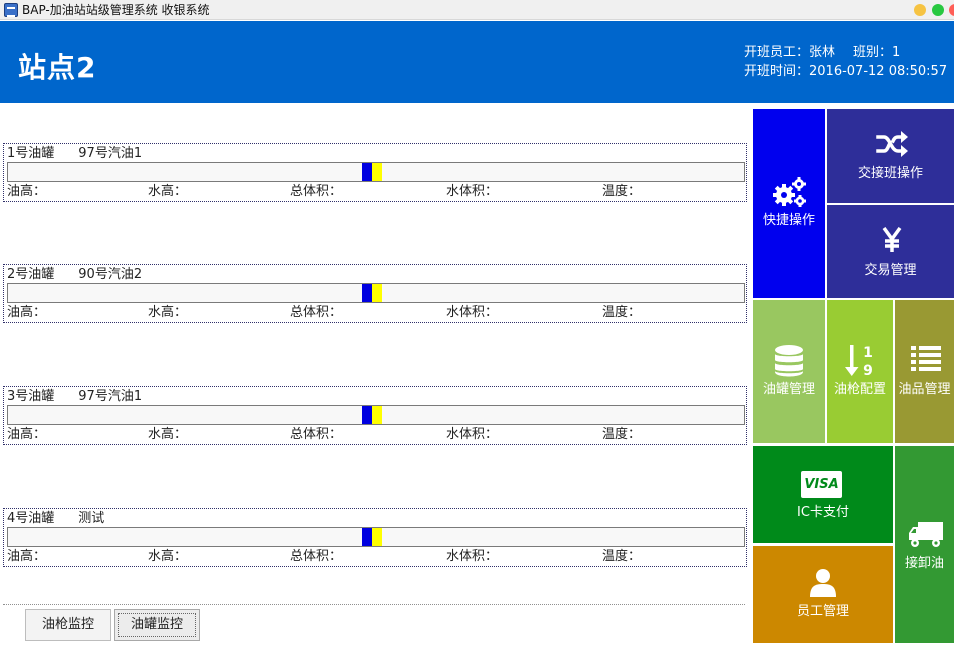 This screenshot has width=954, height=649. I want to click on tab-strip-divider, so click(374, 604).